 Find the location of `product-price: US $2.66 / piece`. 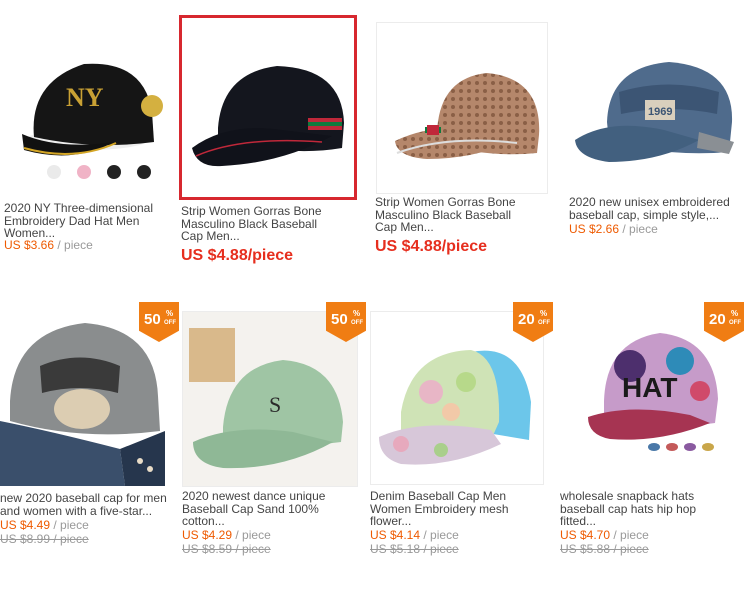

product-price: US $2.66 / piece is located at coordinates (613, 229).